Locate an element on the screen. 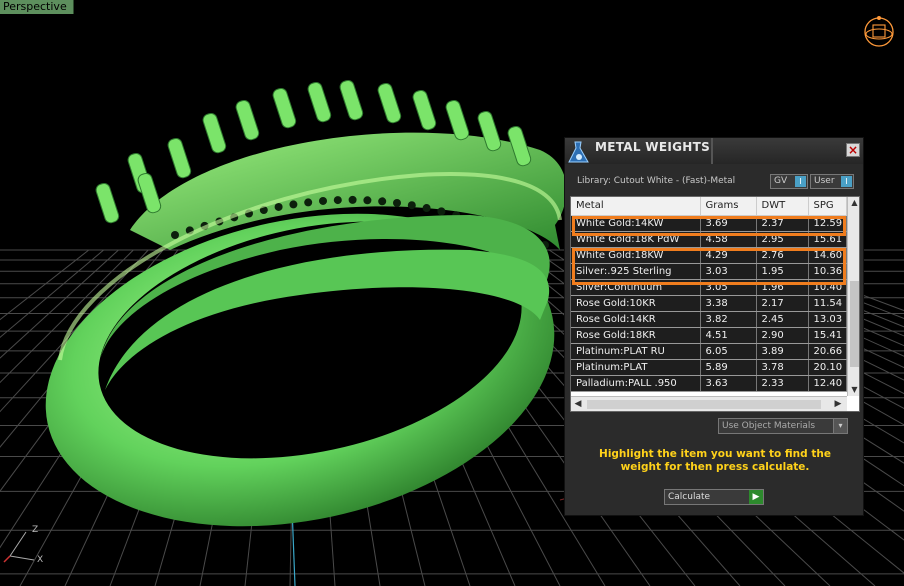  grams-cell: 3.63 is located at coordinates (728, 383).